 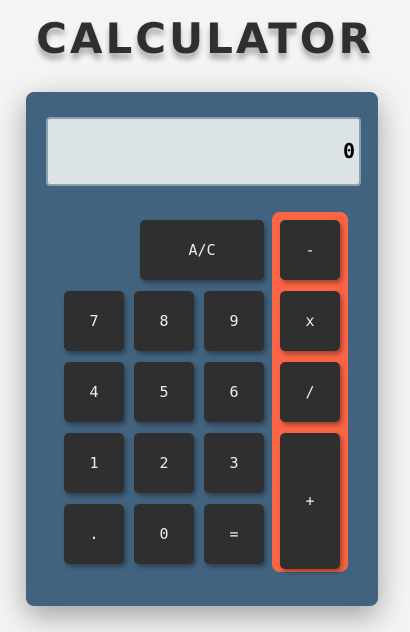 I want to click on five-button: 5, so click(x=164, y=392).